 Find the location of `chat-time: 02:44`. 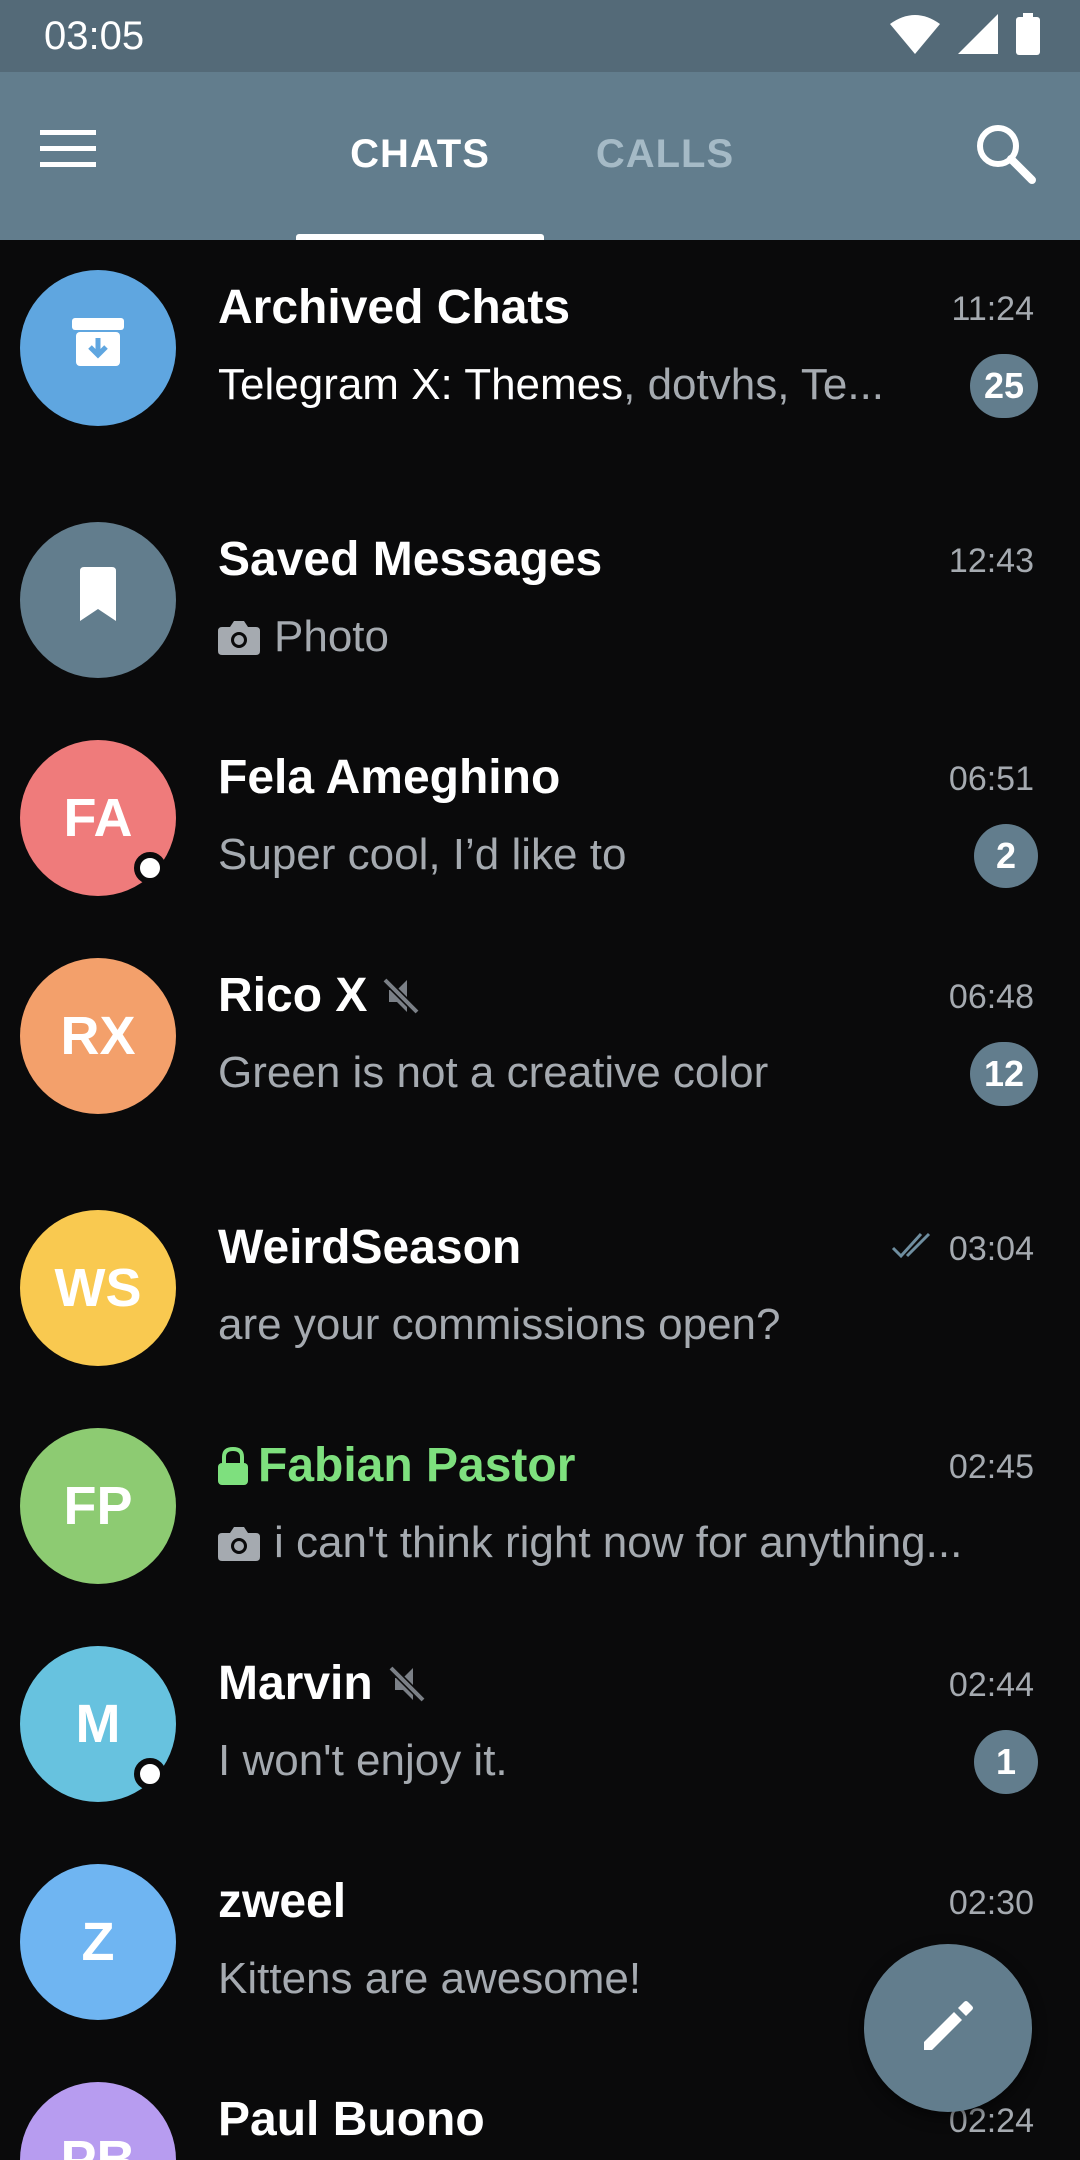

chat-time: 02:44 is located at coordinates (991, 1685).